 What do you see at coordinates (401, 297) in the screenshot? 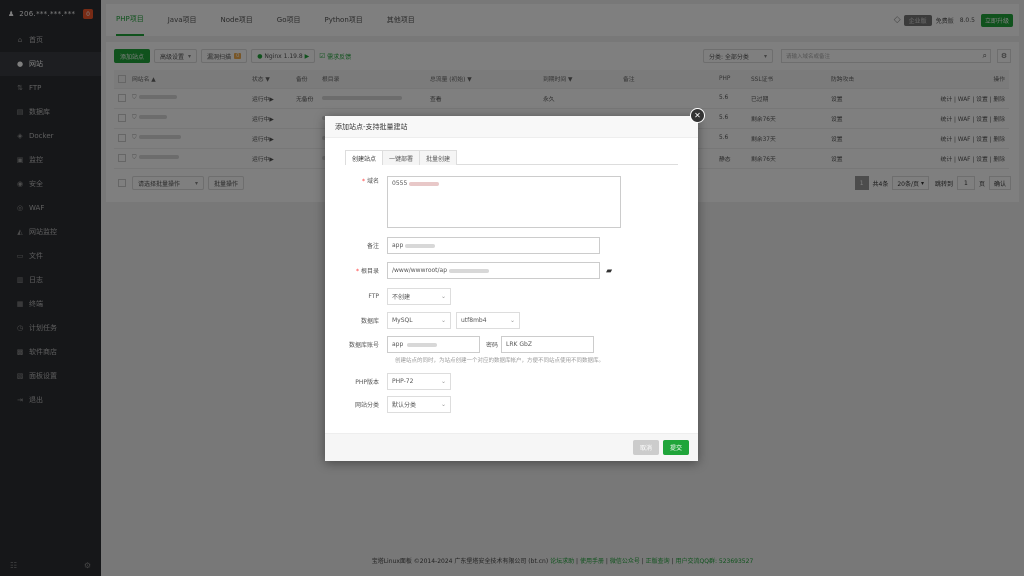
I see `ftp-value: 不创建` at bounding box center [401, 297].